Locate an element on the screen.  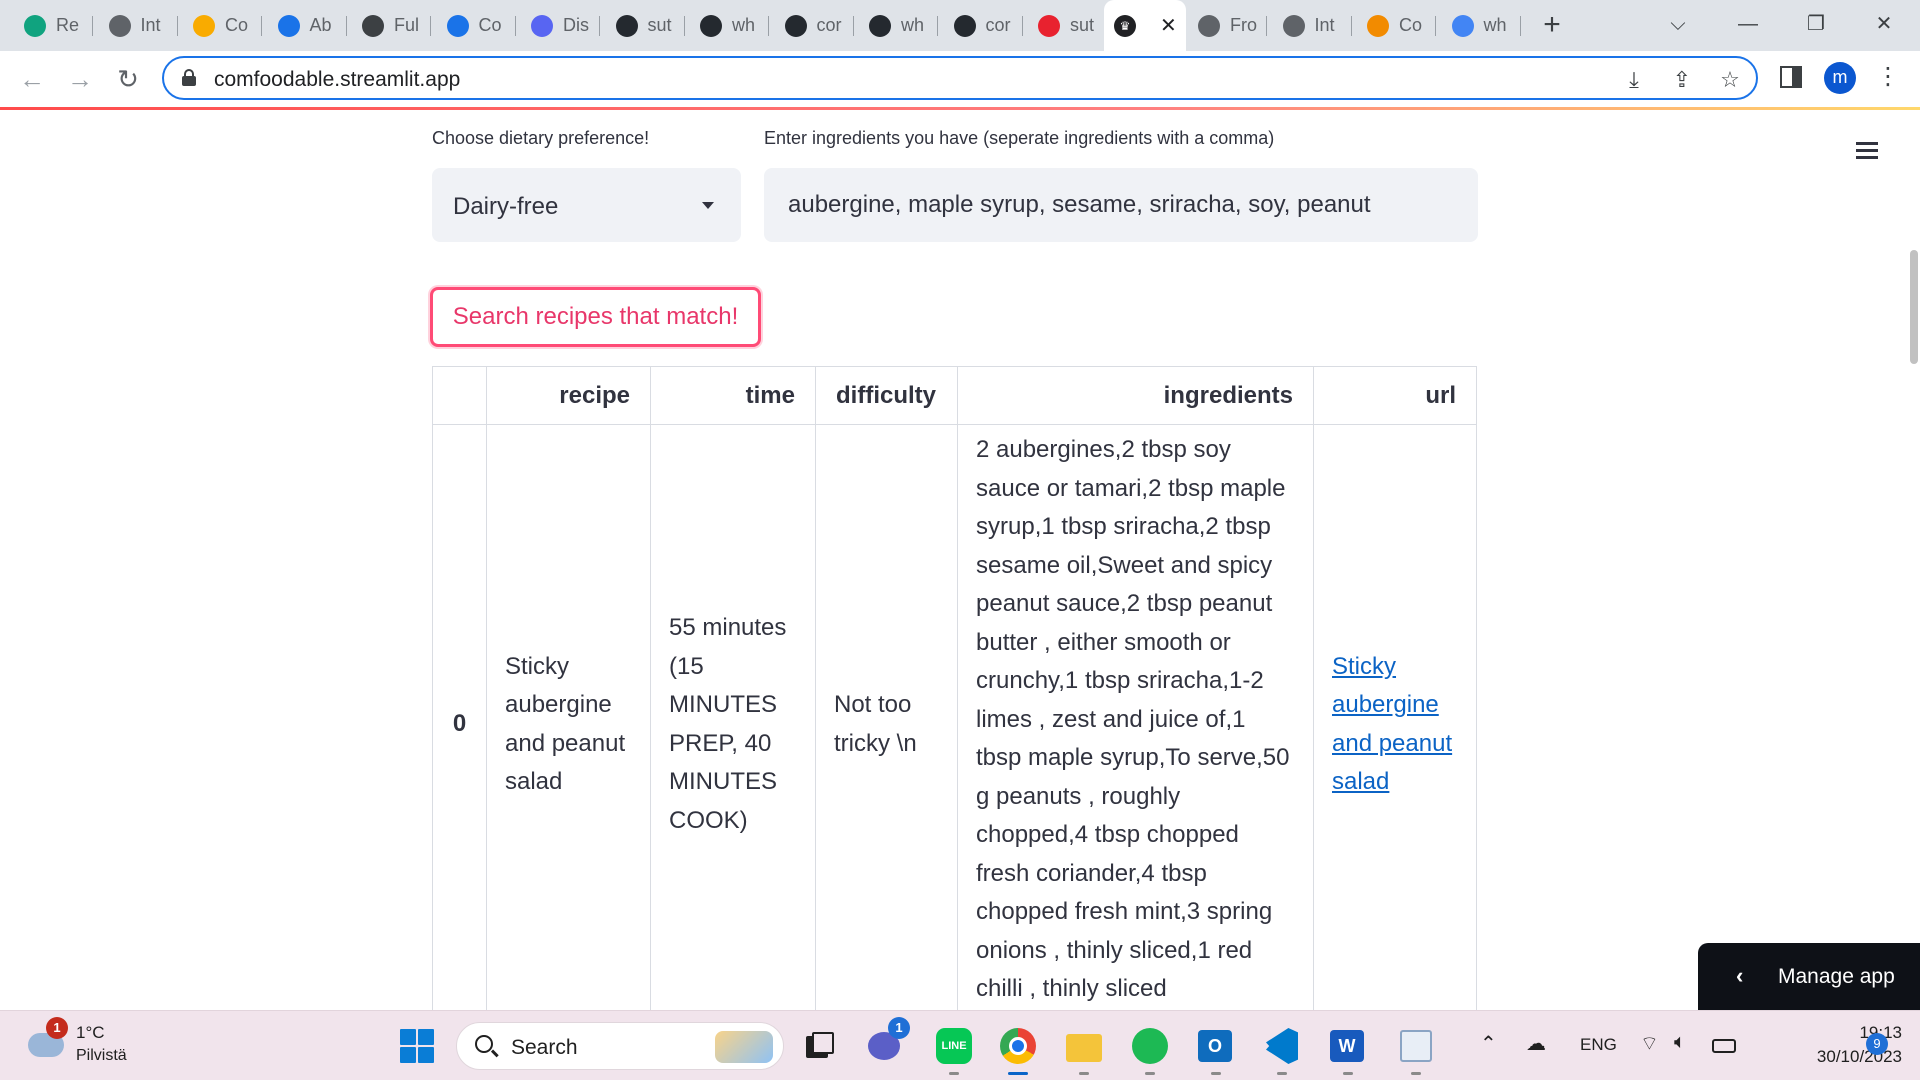
forward-arrow-icon: → is located at coordinates (80, 79).